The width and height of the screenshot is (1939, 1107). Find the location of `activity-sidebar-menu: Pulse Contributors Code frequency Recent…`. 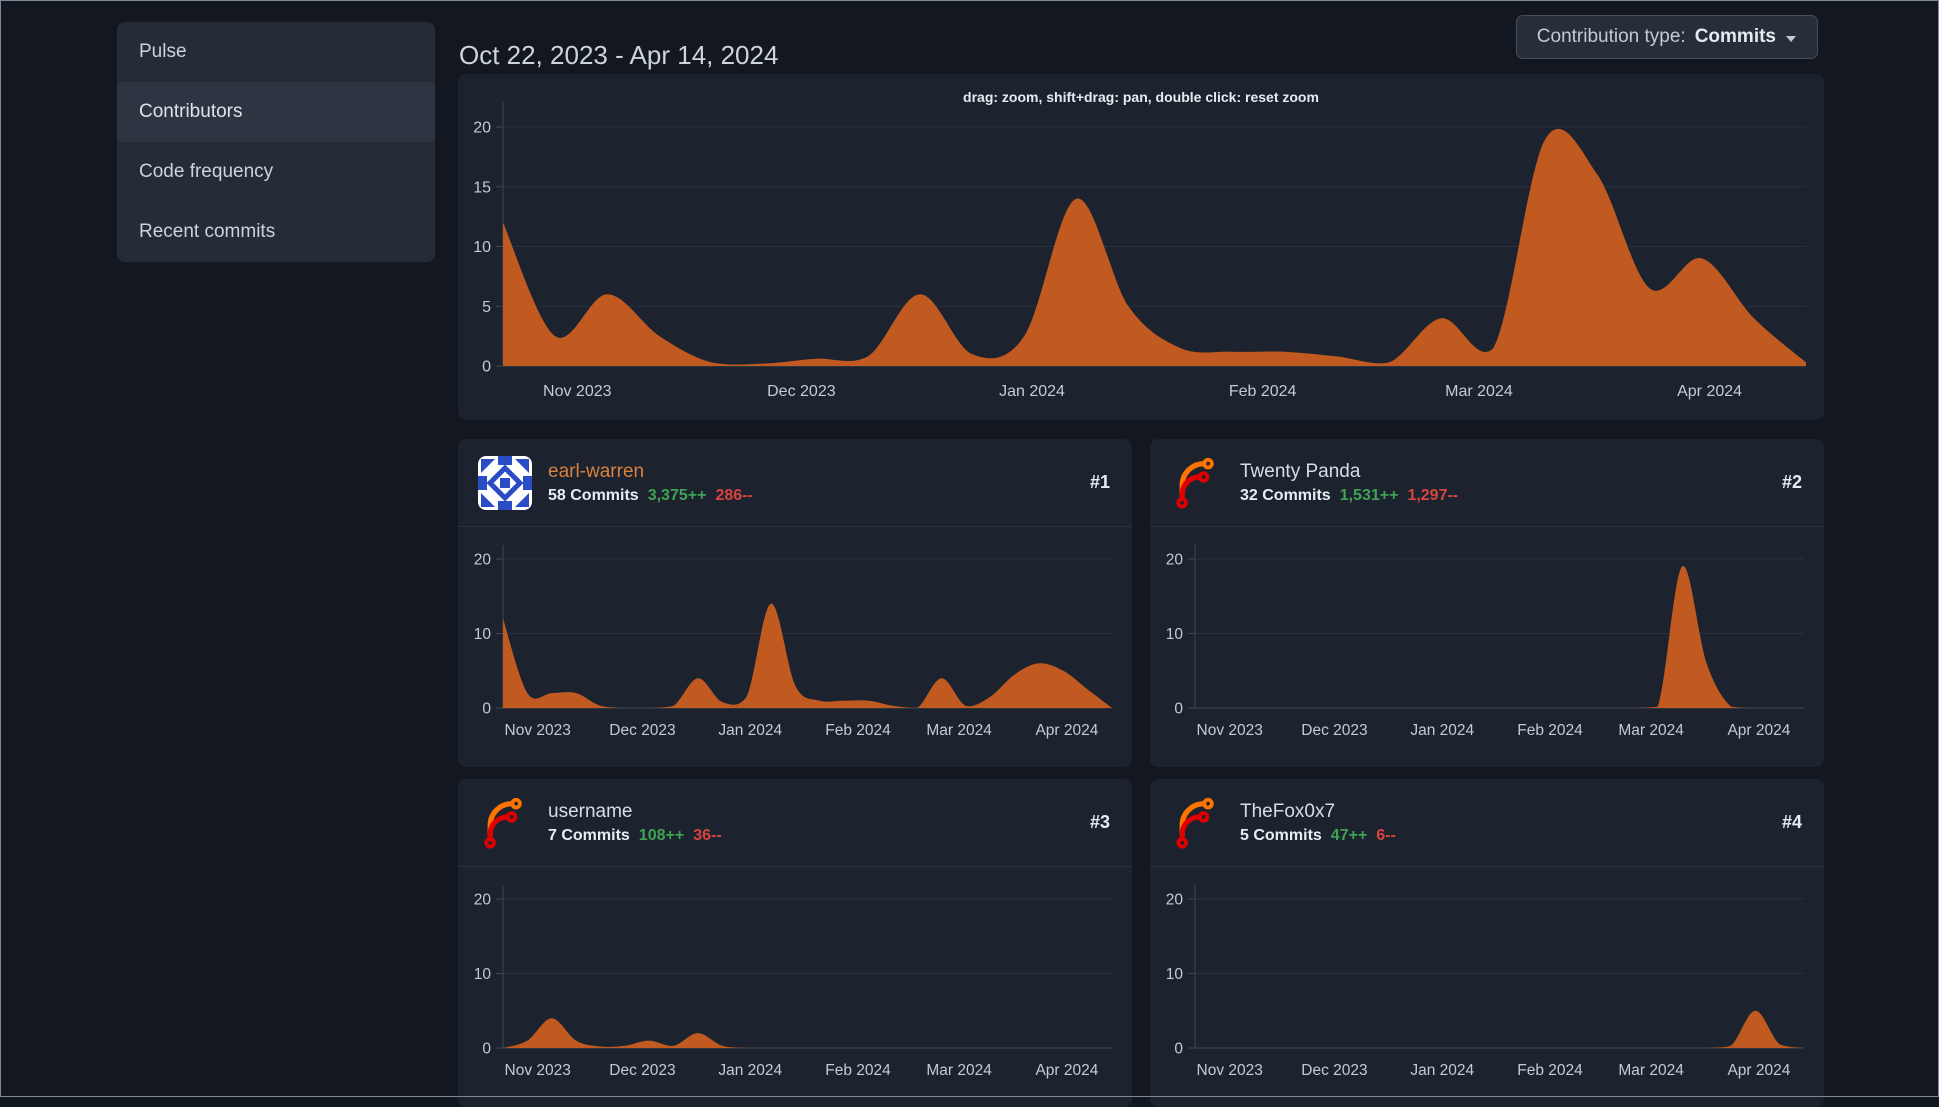

activity-sidebar-menu: Pulse Contributors Code frequency Recent… is located at coordinates (276, 142).